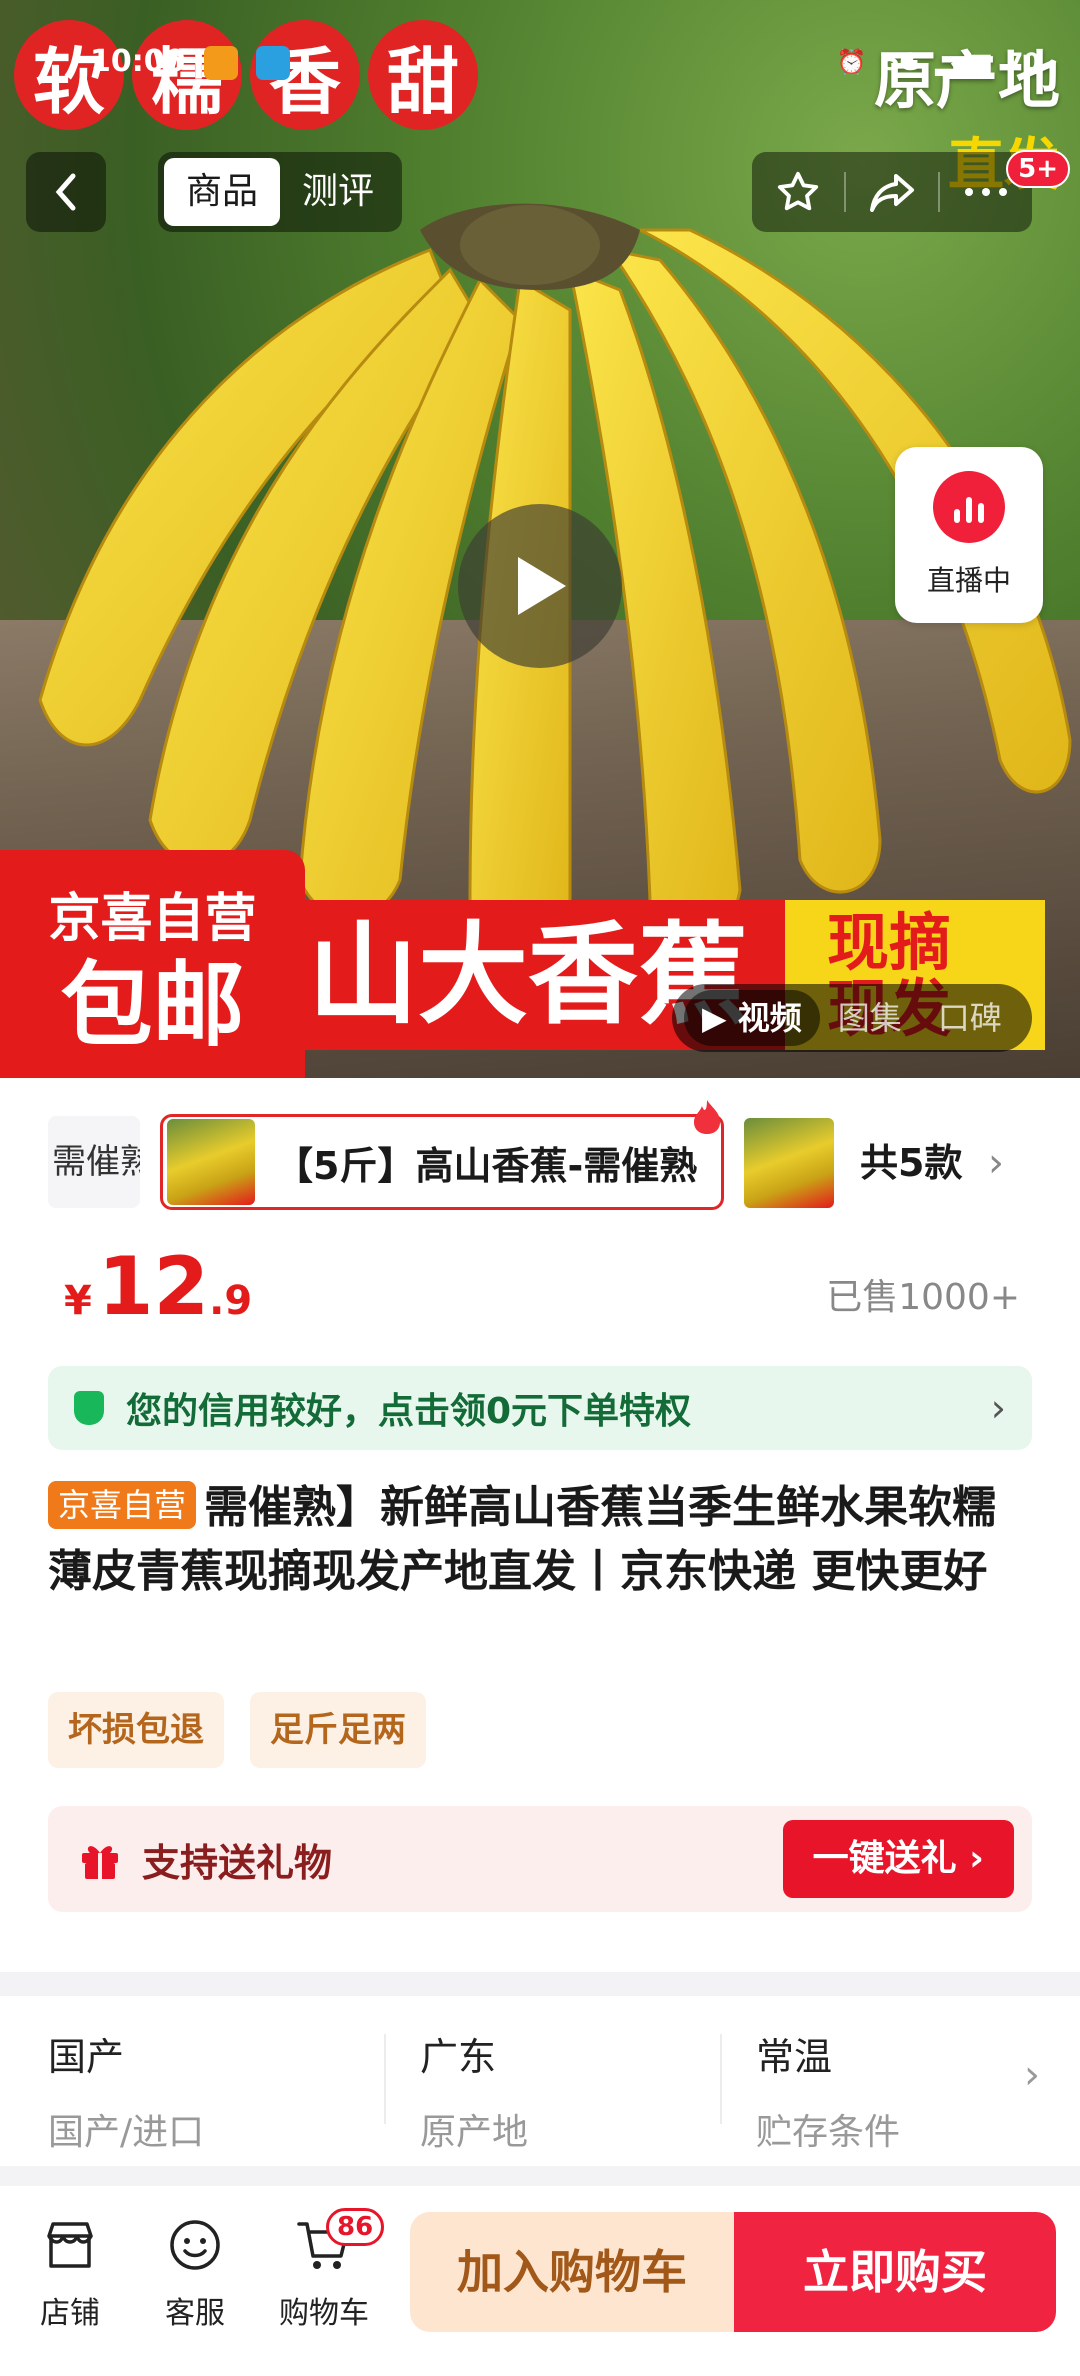  What do you see at coordinates (789, 1163) in the screenshot?
I see `sku-option-next` at bounding box center [789, 1163].